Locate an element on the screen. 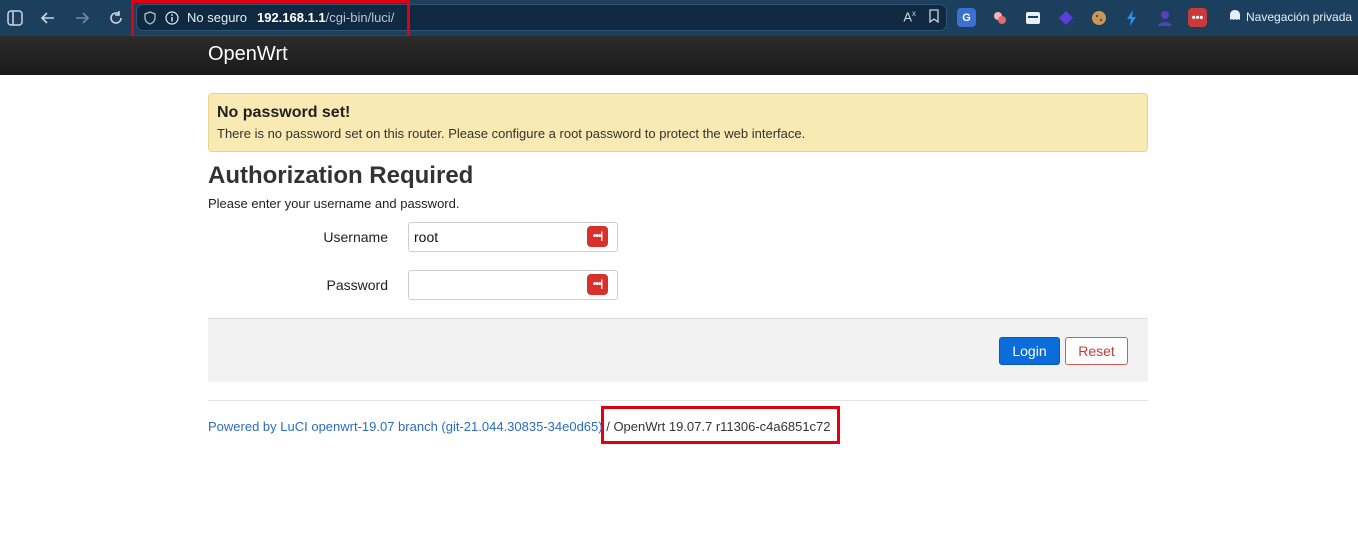 The height and width of the screenshot is (543, 1358). brand-logo: OpenWrt is located at coordinates (248, 54).